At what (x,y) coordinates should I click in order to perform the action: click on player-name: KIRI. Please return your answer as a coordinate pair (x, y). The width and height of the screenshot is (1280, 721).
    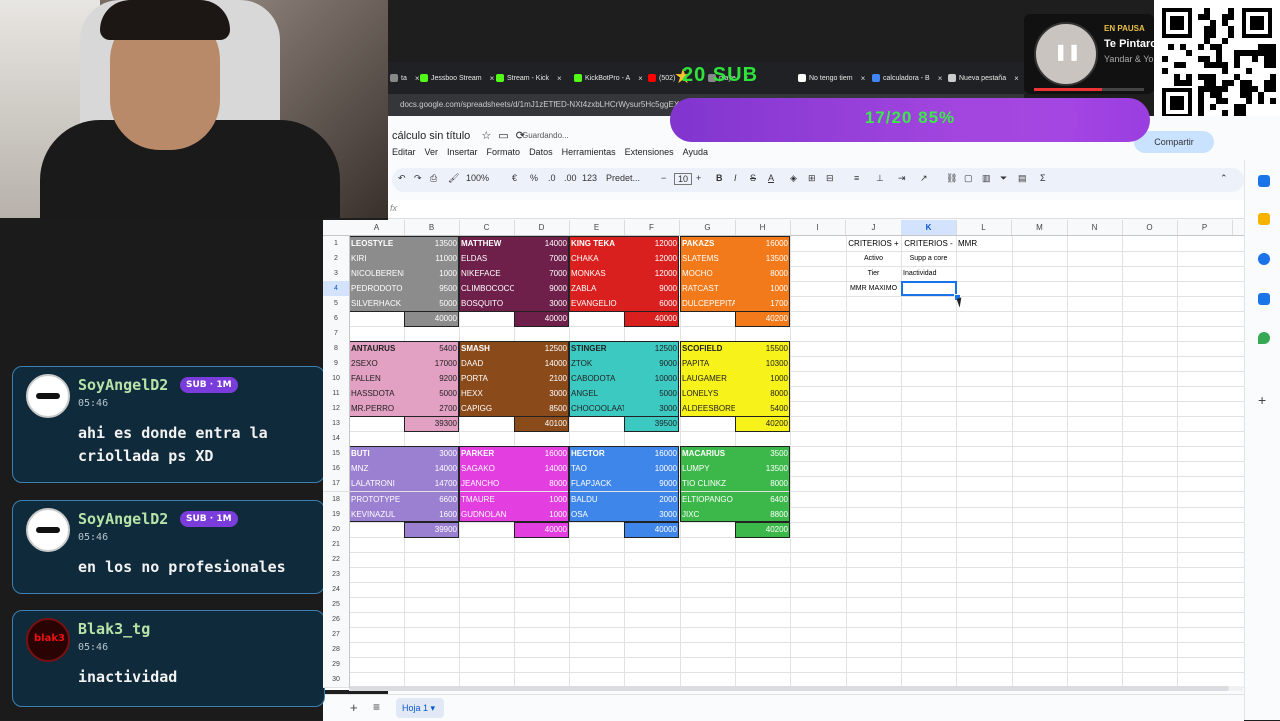
    Looking at the image, I should click on (376, 258).